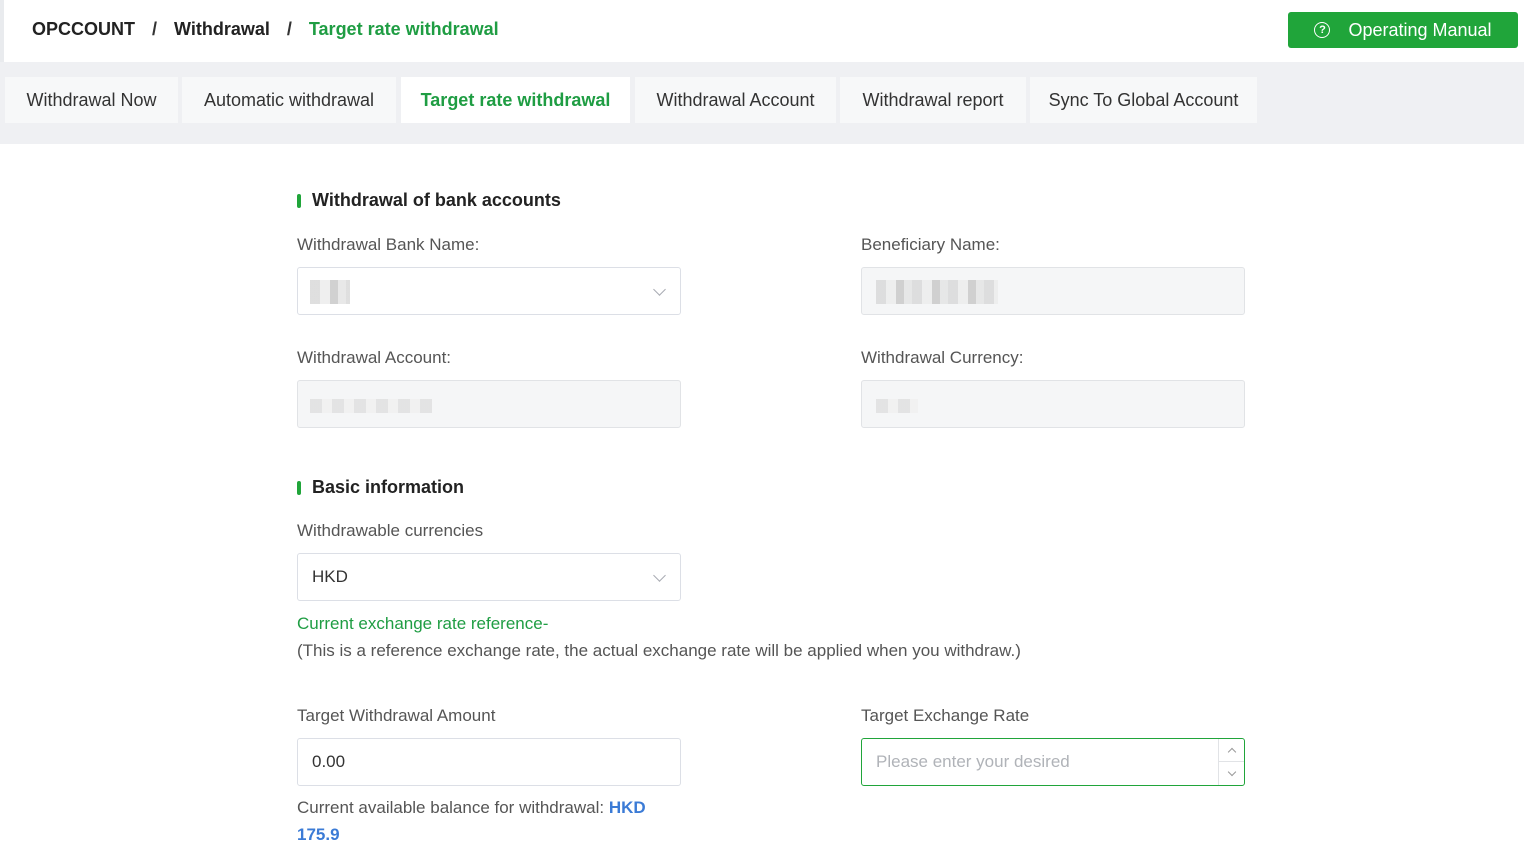  Describe the element at coordinates (489, 291) in the screenshot. I see `bank-name-select` at that location.